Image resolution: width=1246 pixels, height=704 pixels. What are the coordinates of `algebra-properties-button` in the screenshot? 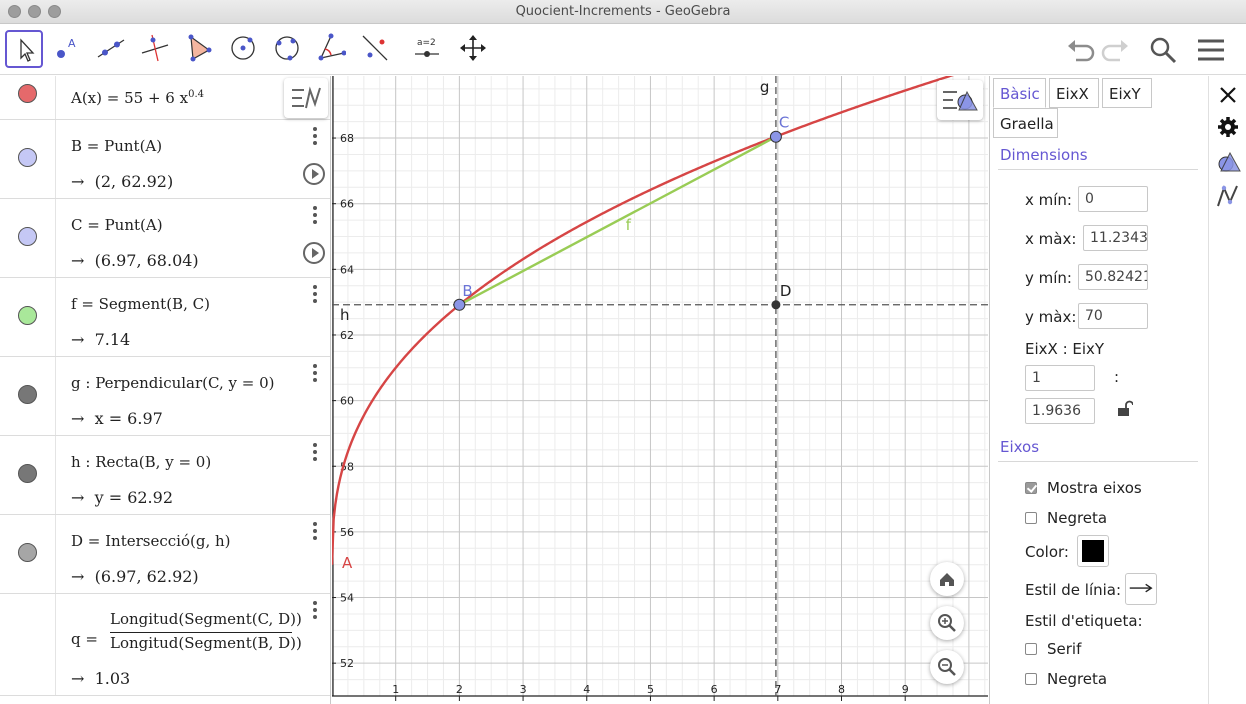 It's located at (1228, 196).